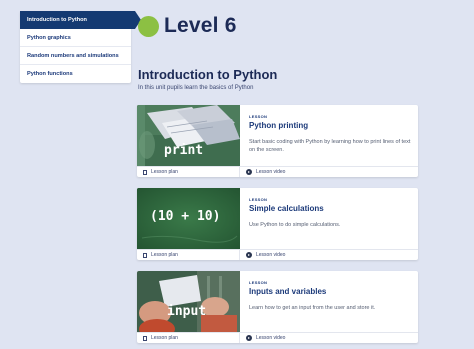 Image resolution: width=474 pixels, height=349 pixels. What do you see at coordinates (75, 38) in the screenshot?
I see `sidebar-item-python-graphics: Python graphics` at bounding box center [75, 38].